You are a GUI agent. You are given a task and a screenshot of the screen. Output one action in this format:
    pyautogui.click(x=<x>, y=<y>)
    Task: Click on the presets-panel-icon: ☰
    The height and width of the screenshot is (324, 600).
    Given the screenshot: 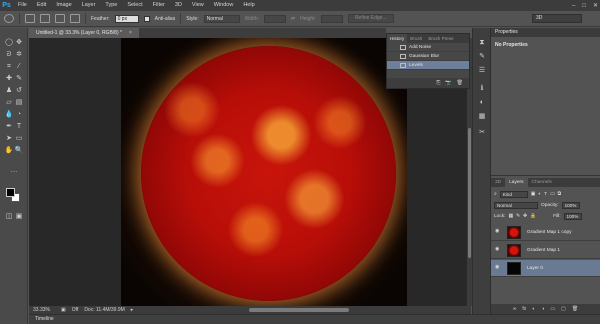 What is the action you would take?
    pyautogui.click(x=482, y=71)
    